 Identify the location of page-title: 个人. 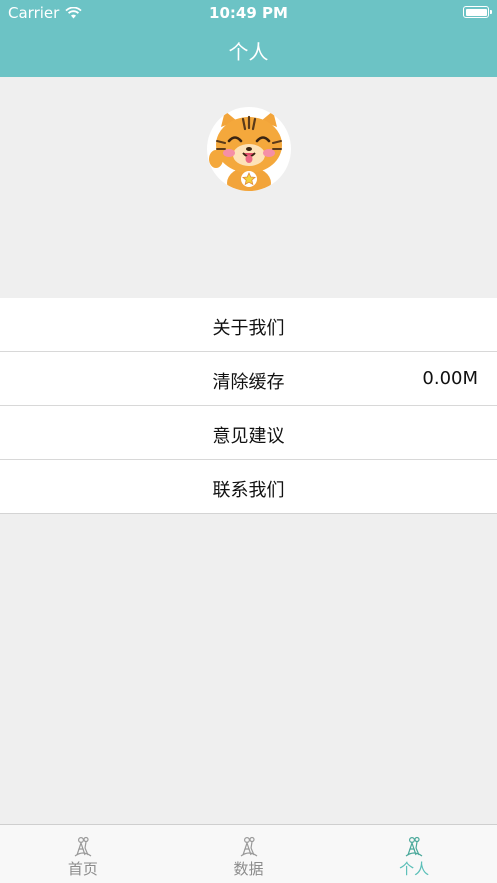
(248, 52).